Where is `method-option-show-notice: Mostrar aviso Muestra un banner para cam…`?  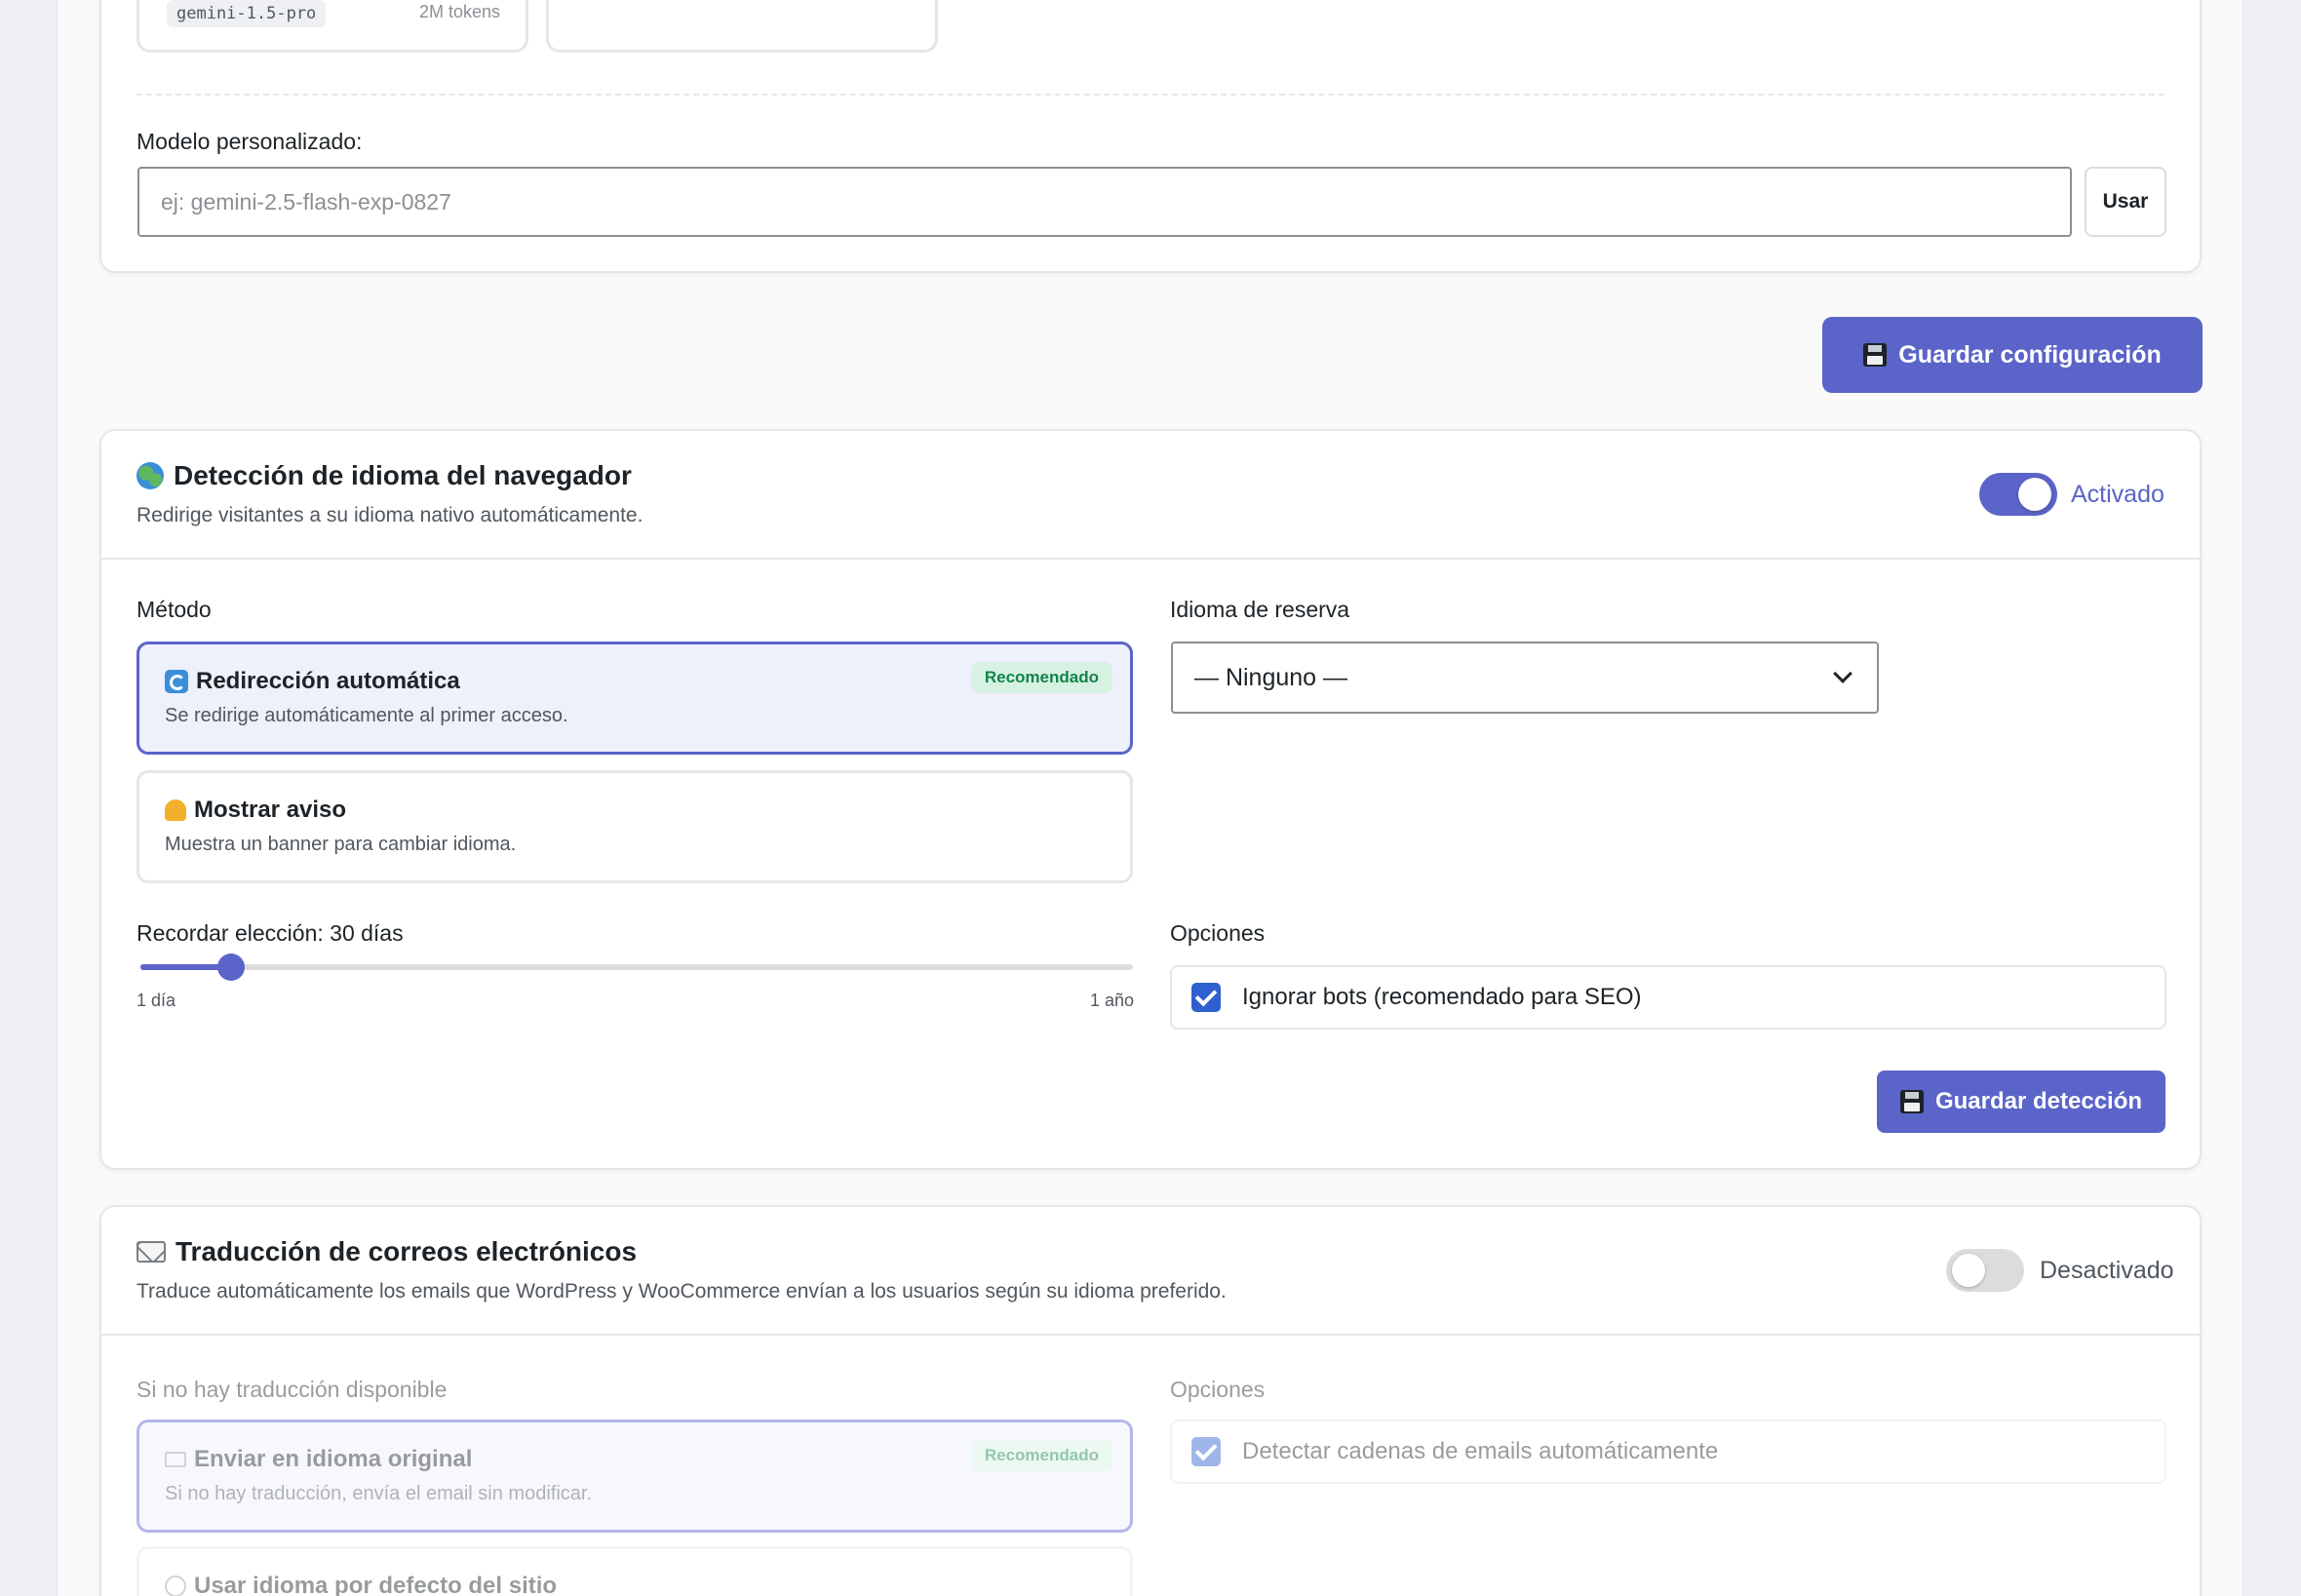
method-option-show-notice: Mostrar aviso Muestra un banner para cam… is located at coordinates (634, 827).